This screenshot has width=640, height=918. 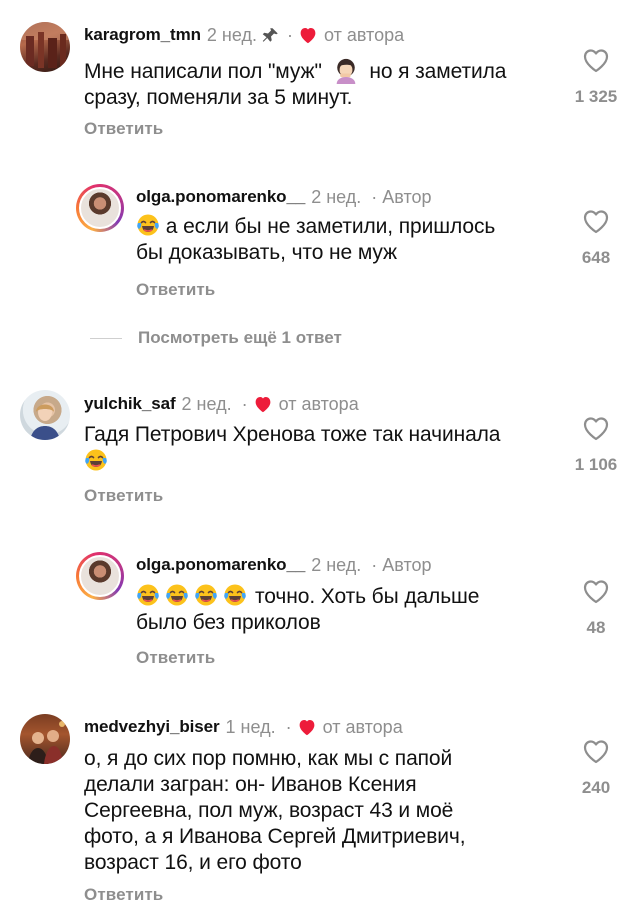 I want to click on like-count: 48, so click(x=596, y=627).